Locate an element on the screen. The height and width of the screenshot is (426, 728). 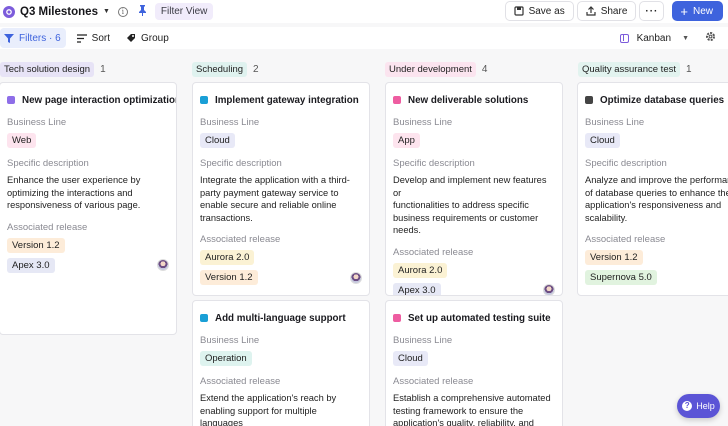
app-logo-icon is located at coordinates (9, 11).